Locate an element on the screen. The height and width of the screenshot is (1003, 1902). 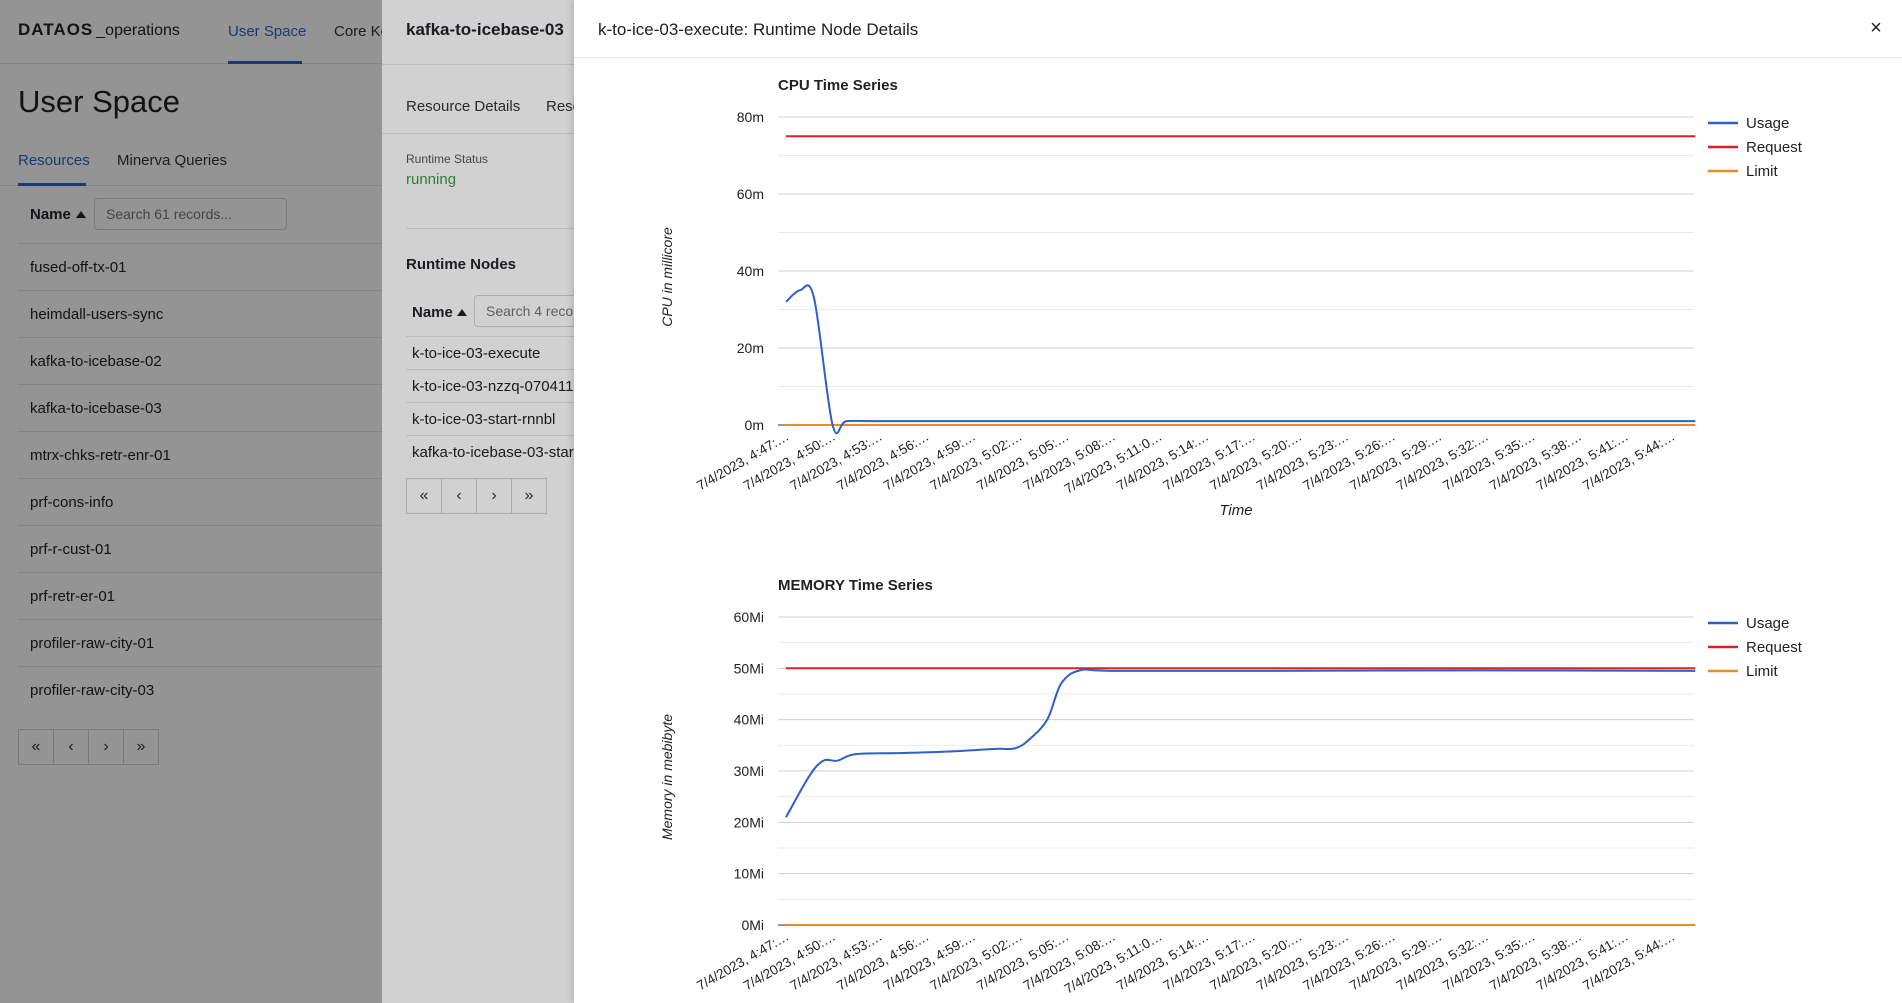
x-axis-label: Time is located at coordinates (1235, 510).